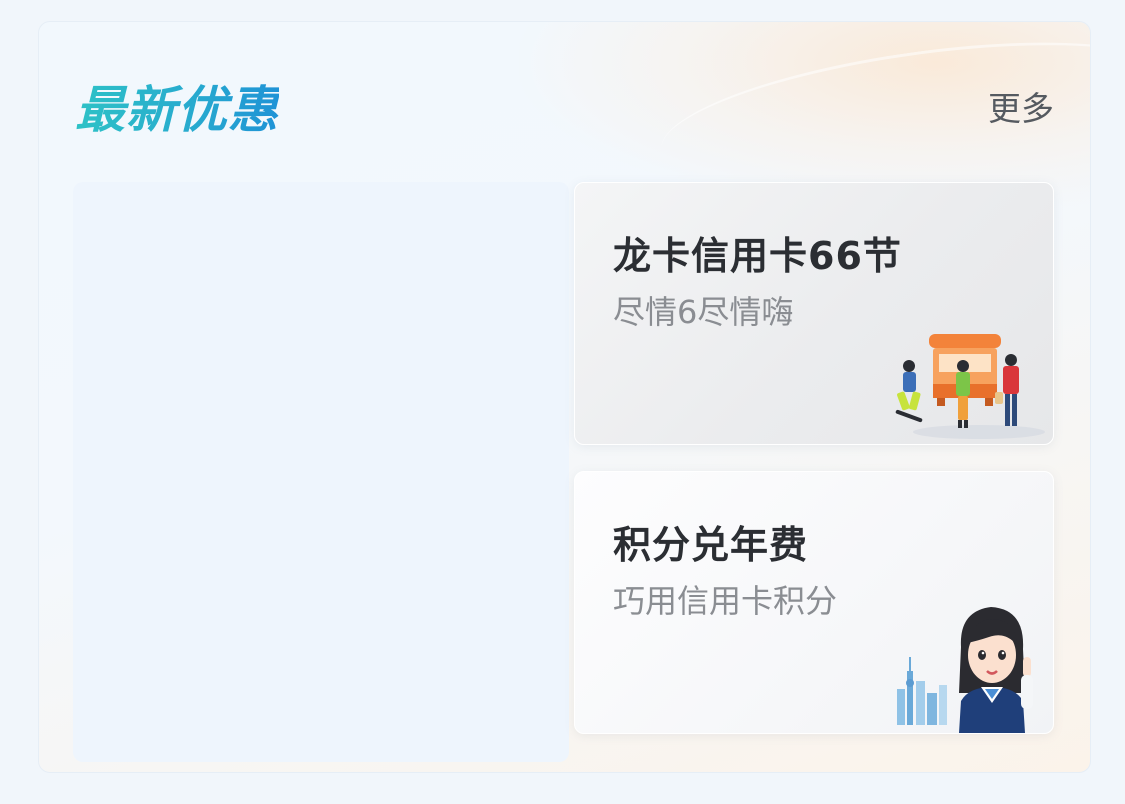 The height and width of the screenshot is (804, 1125). What do you see at coordinates (757, 256) in the screenshot?
I see `card-title: 龙卡信用卡66节` at bounding box center [757, 256].